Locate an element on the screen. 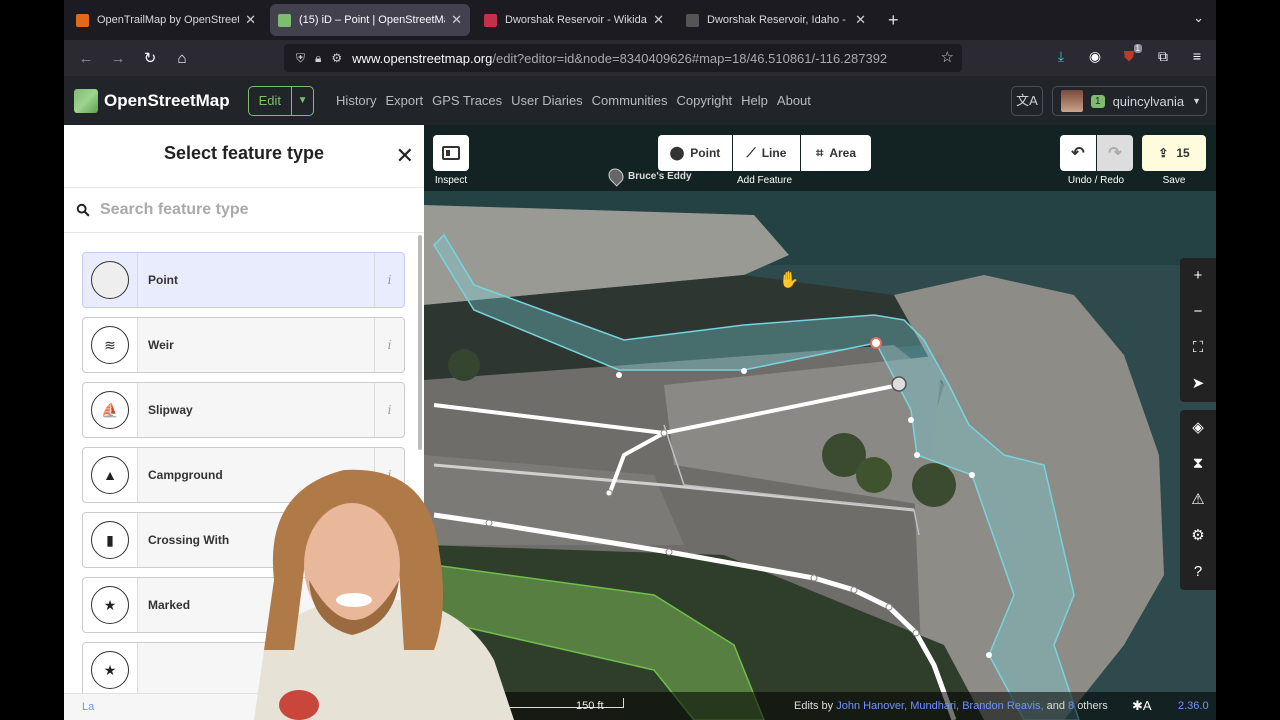 The width and height of the screenshot is (1280, 720). editor-link: Brandon Reavis, is located at coordinates (1002, 706).